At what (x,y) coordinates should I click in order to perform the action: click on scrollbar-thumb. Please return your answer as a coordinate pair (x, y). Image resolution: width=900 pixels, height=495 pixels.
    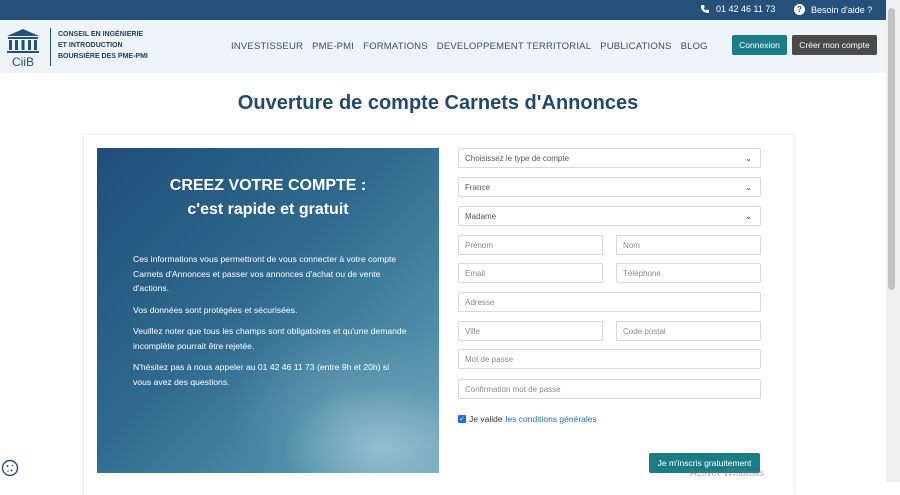
    Looking at the image, I should click on (891, 149).